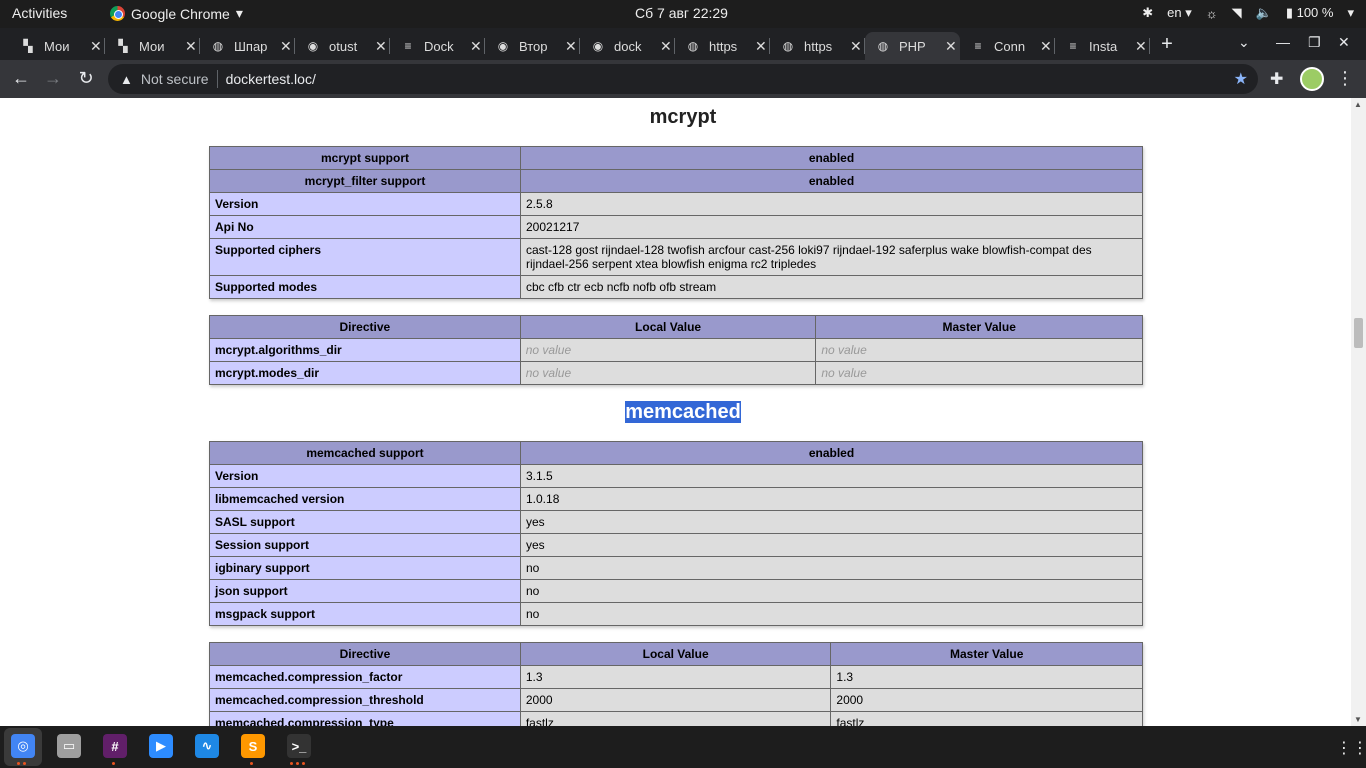  I want to click on tab-7: ◍ https ✕, so click(722, 46).